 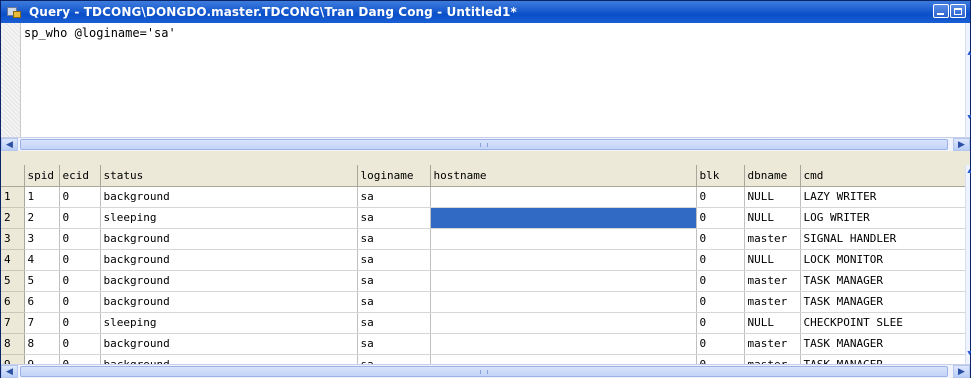 What do you see at coordinates (941, 11) in the screenshot?
I see `minimize-button` at bounding box center [941, 11].